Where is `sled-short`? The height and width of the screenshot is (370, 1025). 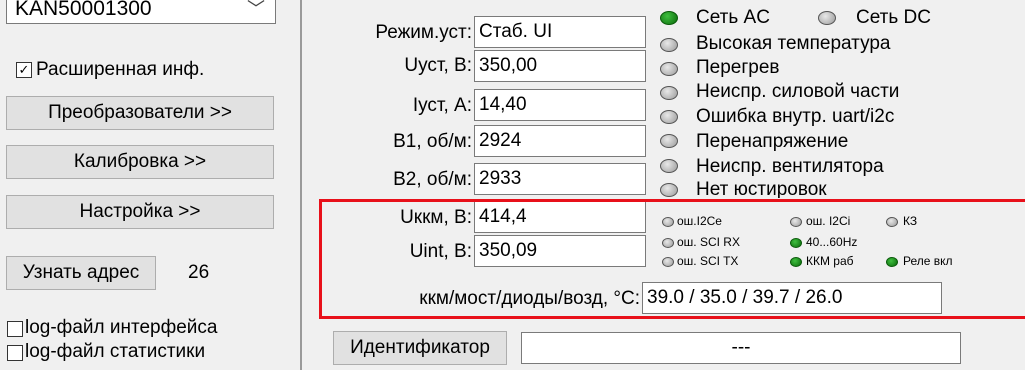
sled-short is located at coordinates (892, 222).